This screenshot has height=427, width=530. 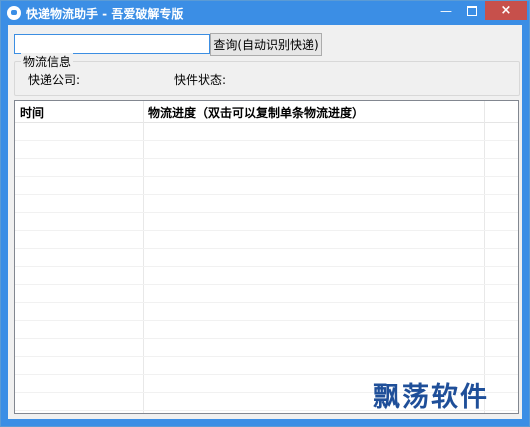 I want to click on app-icon, so click(x=14, y=13).